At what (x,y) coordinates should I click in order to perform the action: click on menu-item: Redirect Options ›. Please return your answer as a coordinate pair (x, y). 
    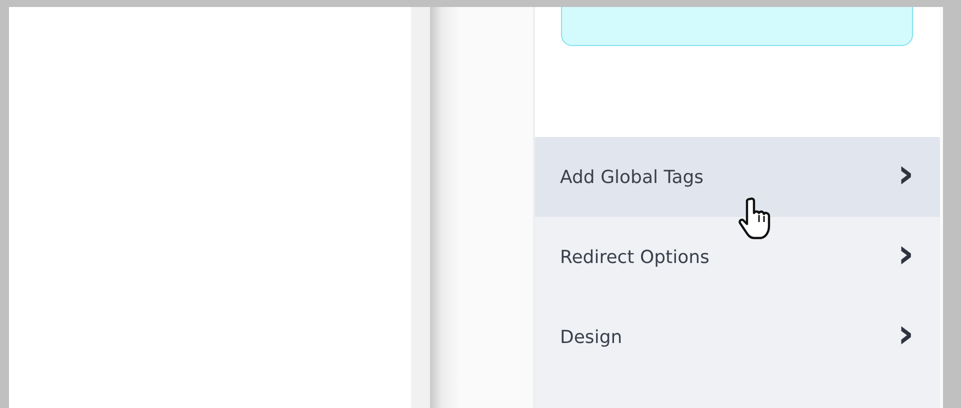
    Looking at the image, I should click on (737, 257).